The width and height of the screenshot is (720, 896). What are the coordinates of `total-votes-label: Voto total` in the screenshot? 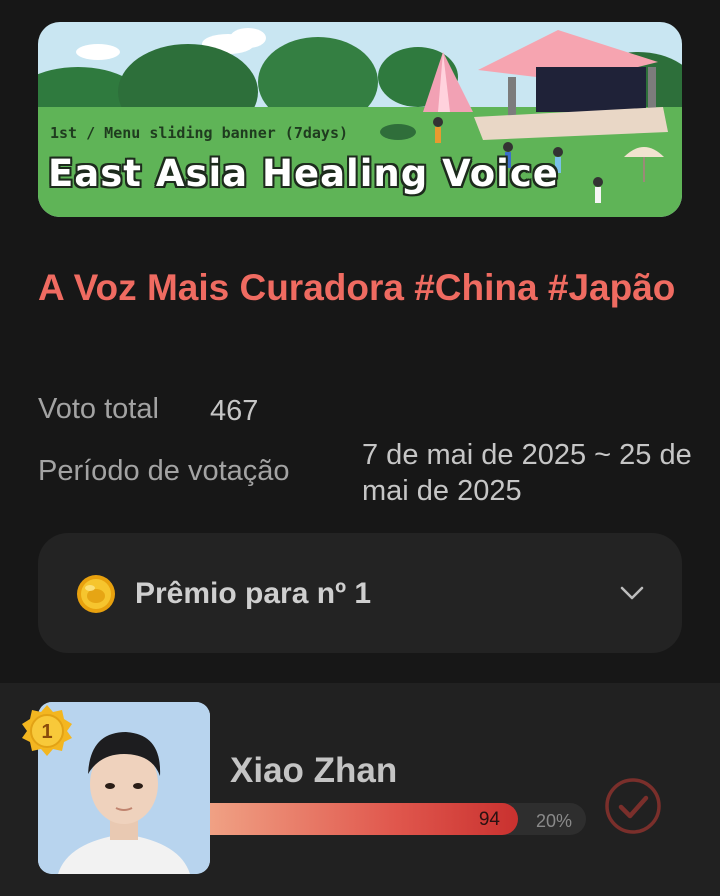 It's located at (98, 409).